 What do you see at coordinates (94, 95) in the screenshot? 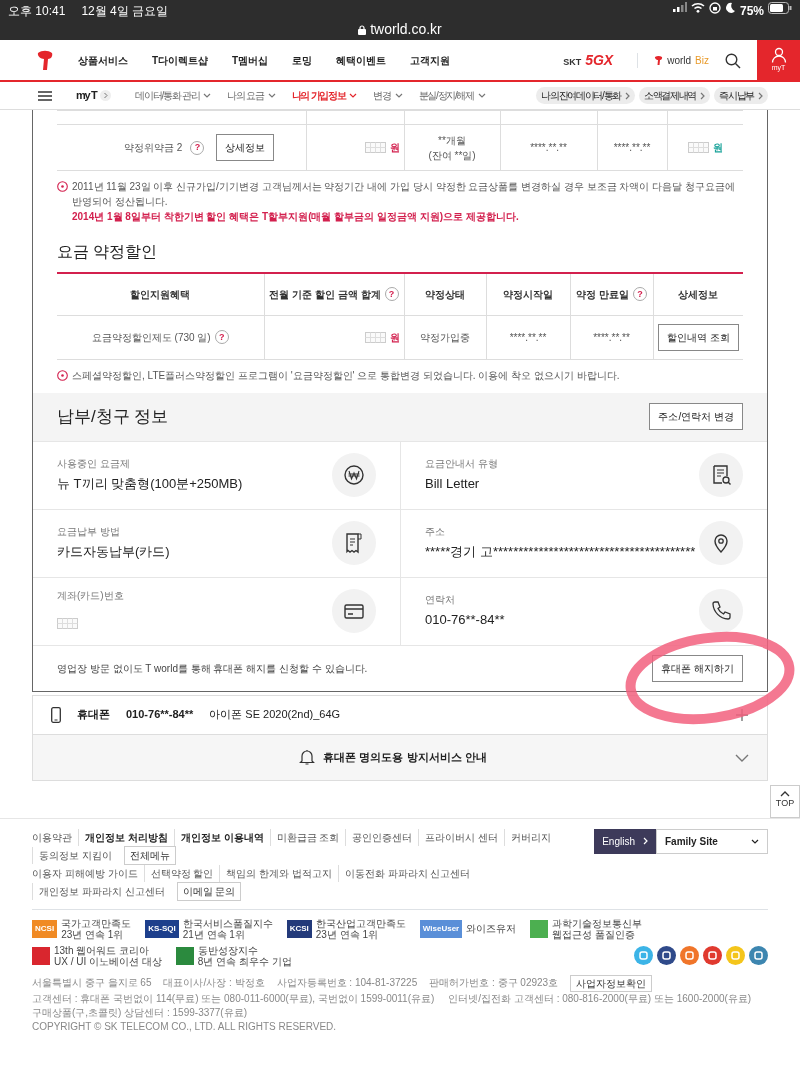
I see `my-t-link: my T` at bounding box center [94, 95].